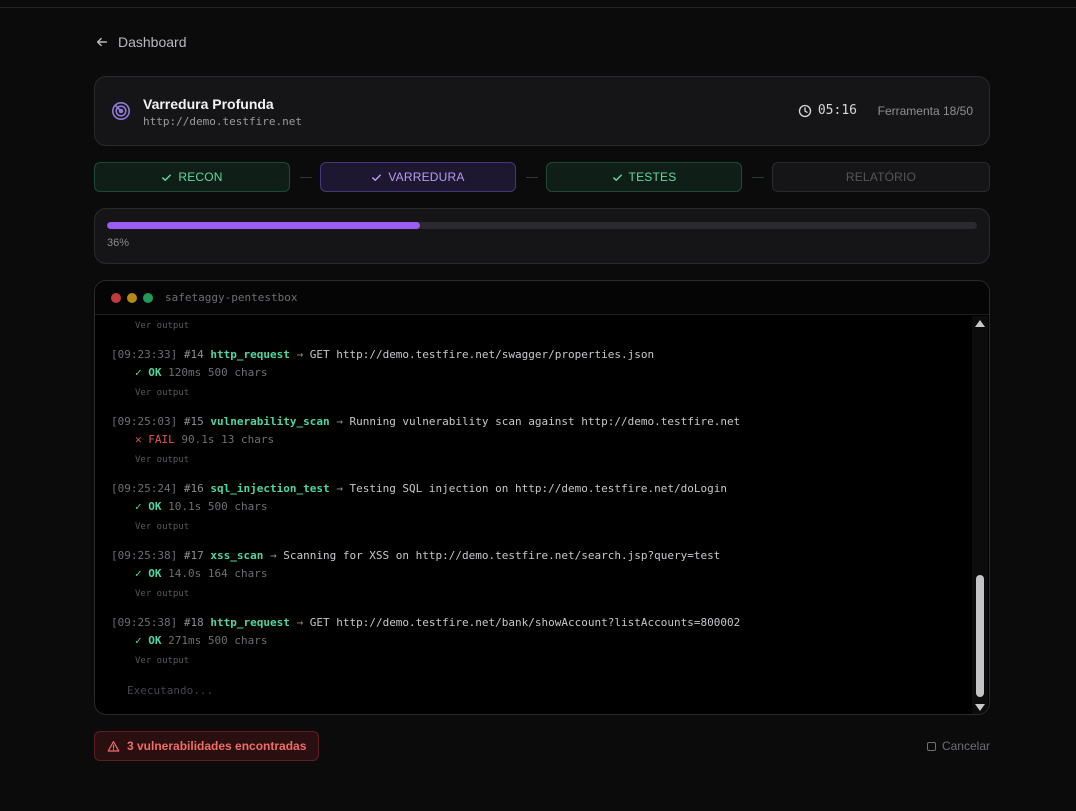 The width and height of the screenshot is (1076, 811). Describe the element at coordinates (542, 177) in the screenshot. I see `phase-stepper: RECON VARREDURA TESTES RELATÓRIO` at that location.